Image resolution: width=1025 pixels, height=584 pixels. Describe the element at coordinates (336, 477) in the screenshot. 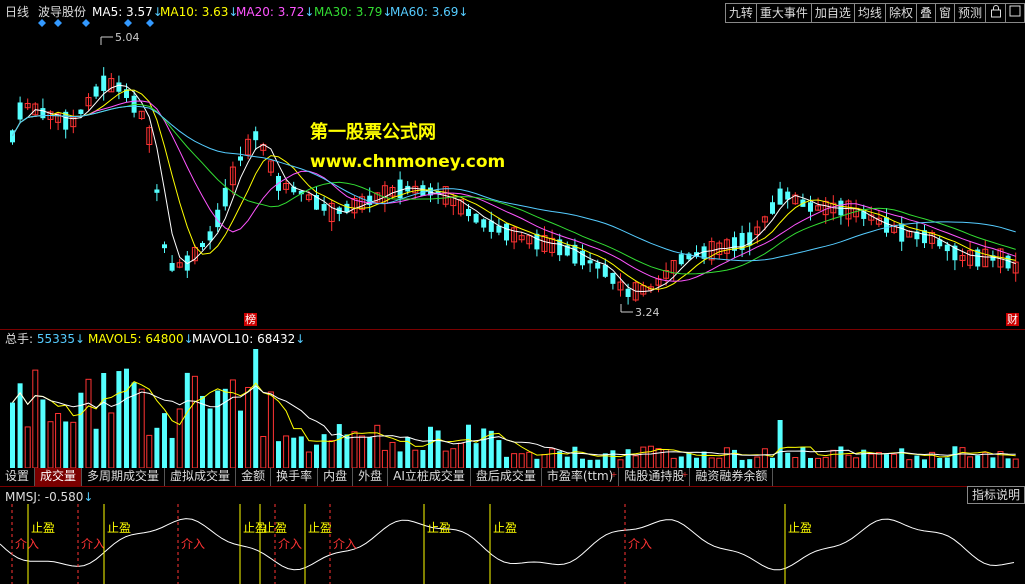

I see `tab-inner-volume: 内盘` at that location.